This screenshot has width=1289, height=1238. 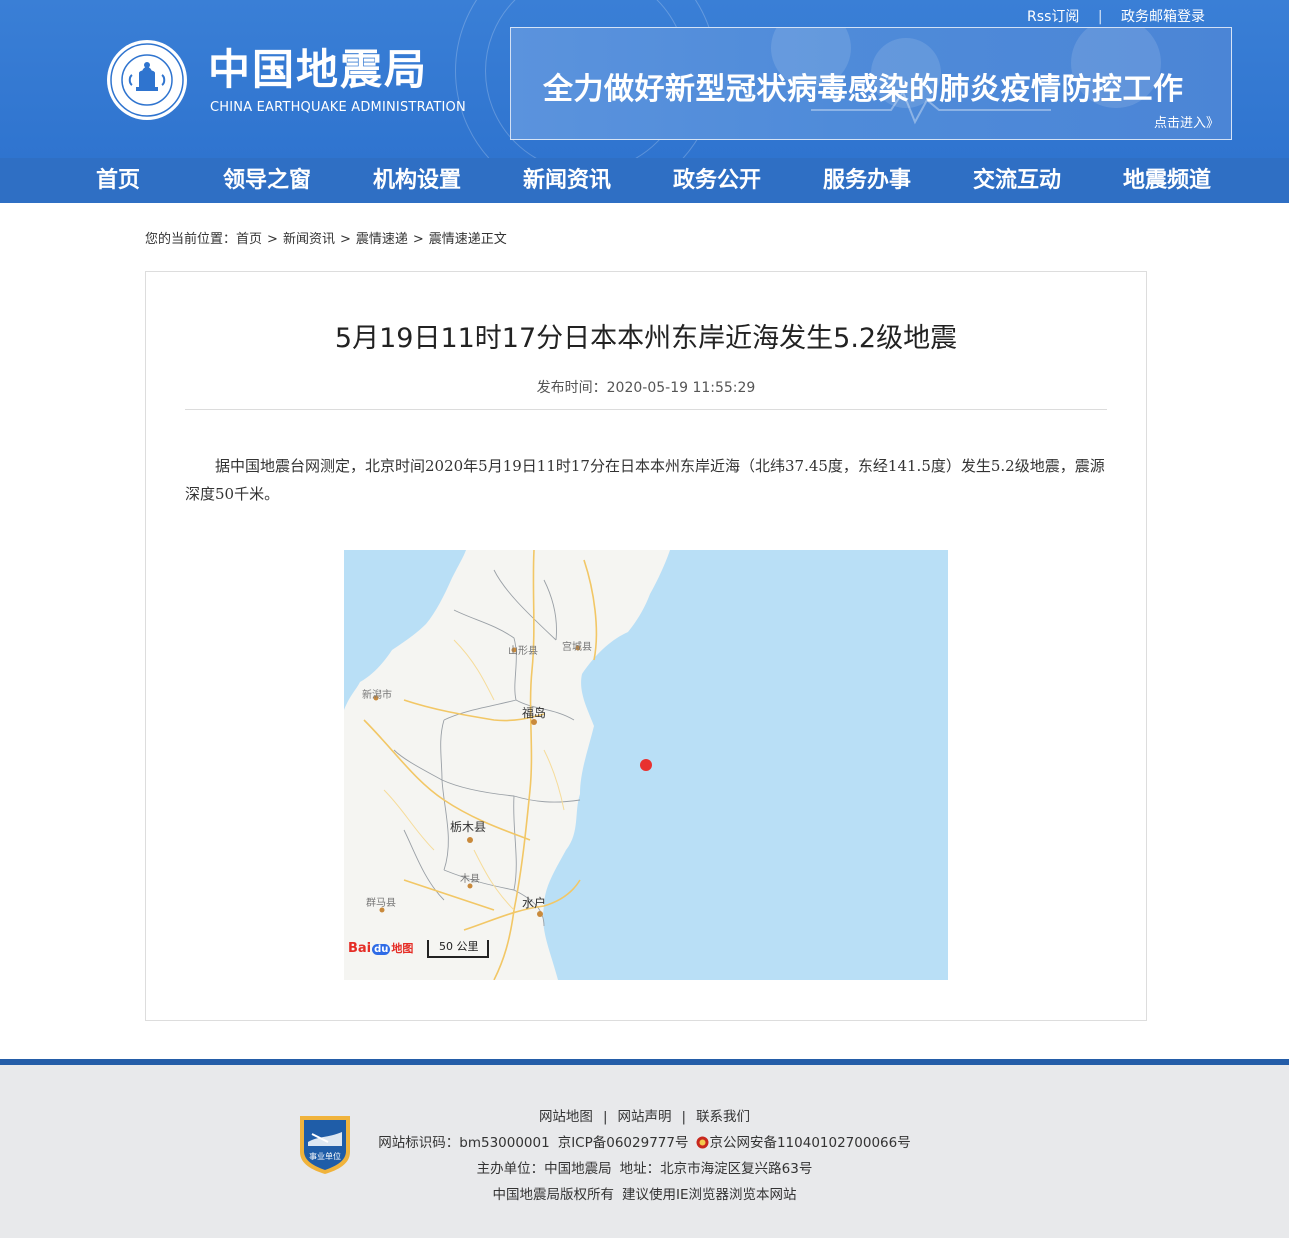 I want to click on footer-contact-link: 联系我们, so click(x=723, y=1117).